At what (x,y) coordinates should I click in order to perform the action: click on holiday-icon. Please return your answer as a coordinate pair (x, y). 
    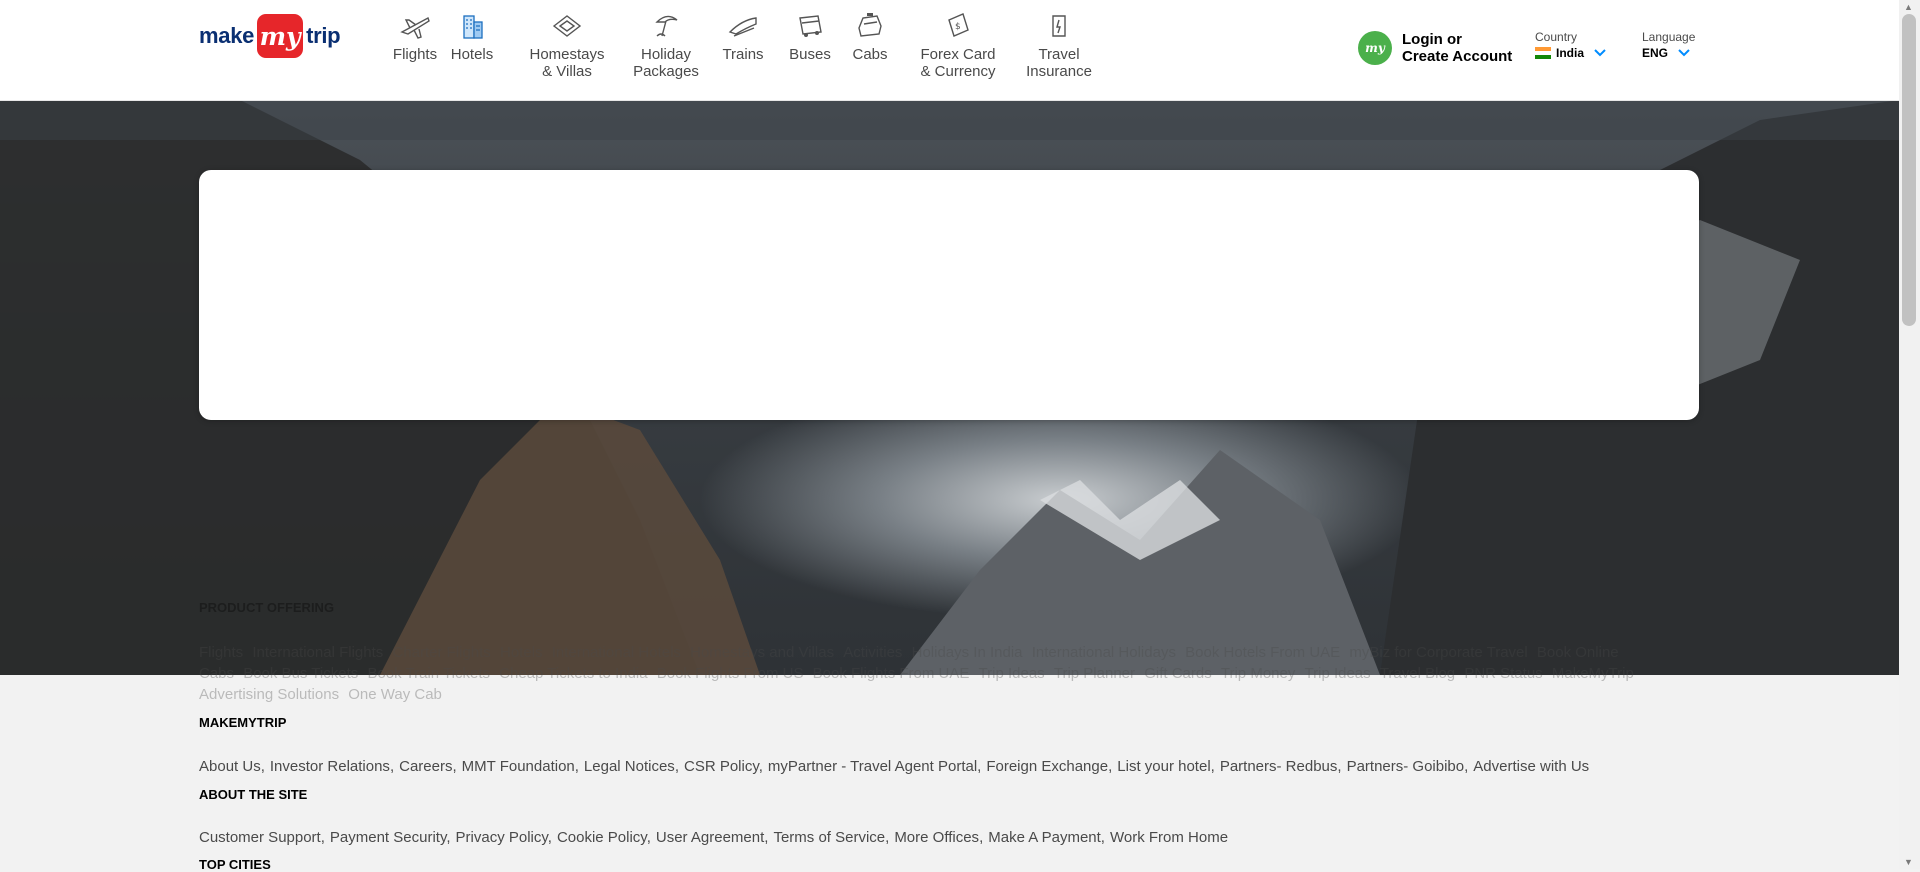
    Looking at the image, I should click on (666, 26).